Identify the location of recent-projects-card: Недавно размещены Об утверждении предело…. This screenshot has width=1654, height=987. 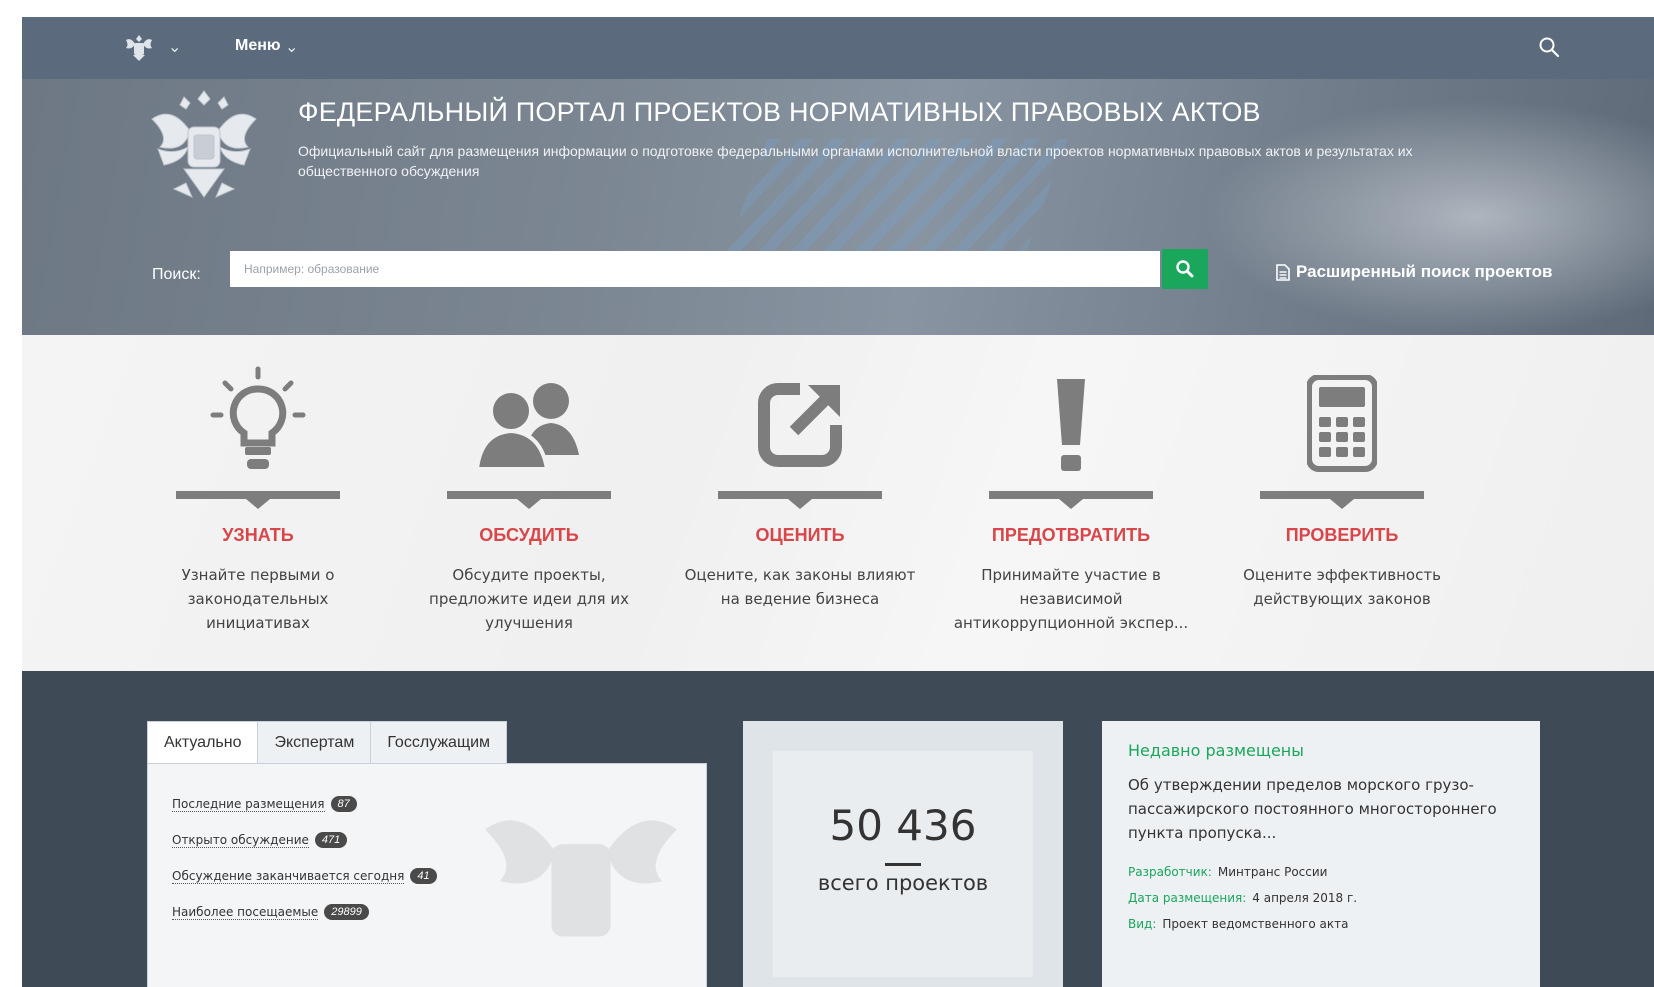
(1321, 854).